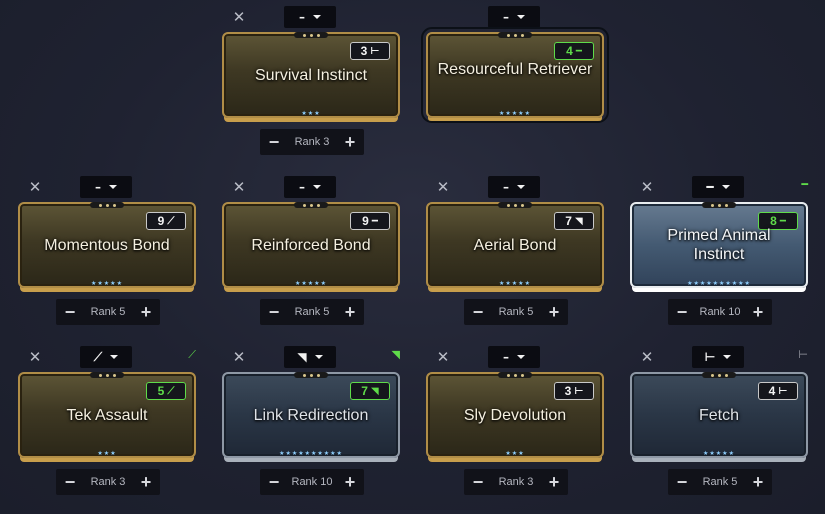 The width and height of the screenshot is (825, 514). I want to click on mod-slot-reinforced-bond: ✕ – 9 ━ Reinforced Bond ★★★★★ − Rank 5 +, so click(311, 259).